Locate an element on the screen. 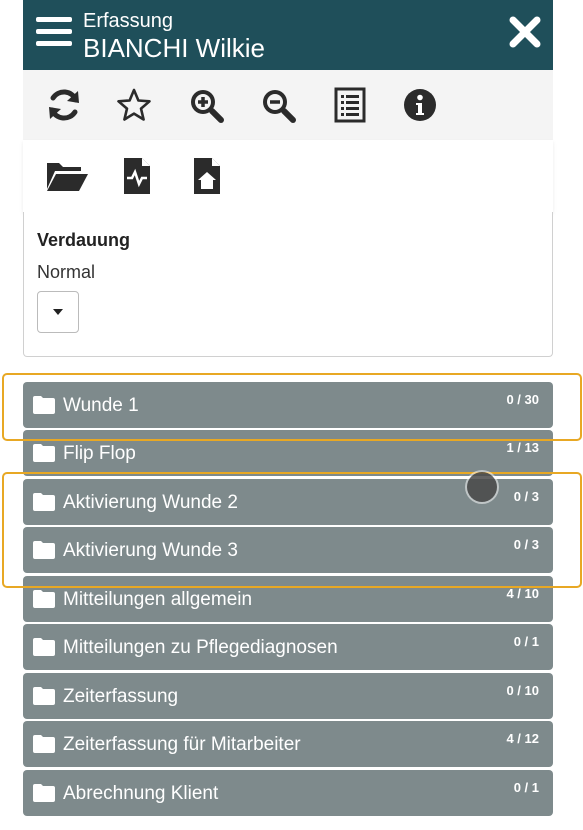  file-home-icon is located at coordinates (207, 176).